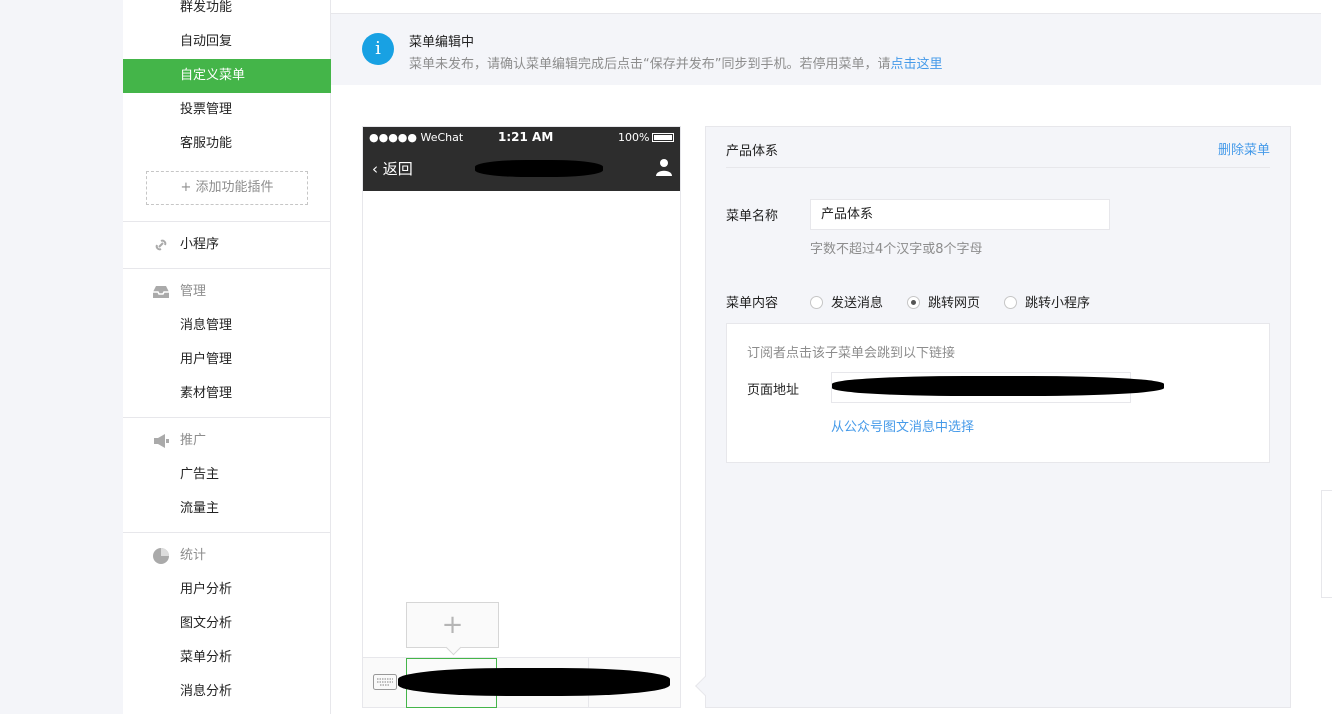  What do you see at coordinates (916, 64) in the screenshot?
I see `disable-menu-link: 点击这里` at bounding box center [916, 64].